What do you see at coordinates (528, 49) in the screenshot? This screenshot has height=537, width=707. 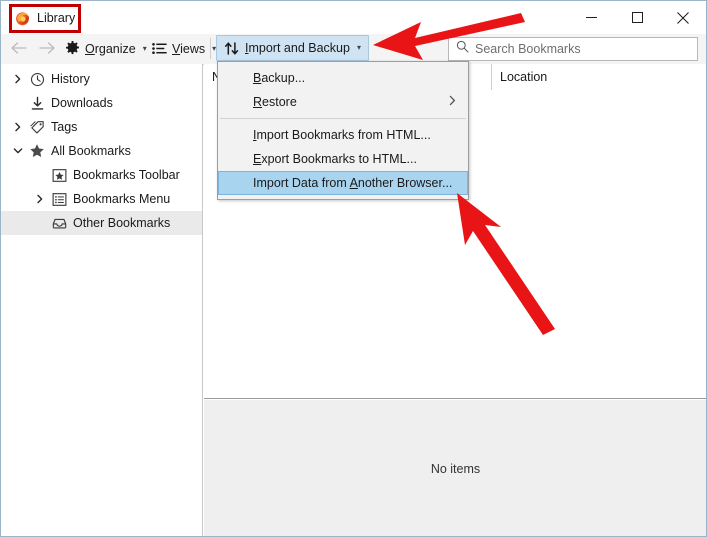 I see `search-input-placeholder: Search Bookmarks` at bounding box center [528, 49].